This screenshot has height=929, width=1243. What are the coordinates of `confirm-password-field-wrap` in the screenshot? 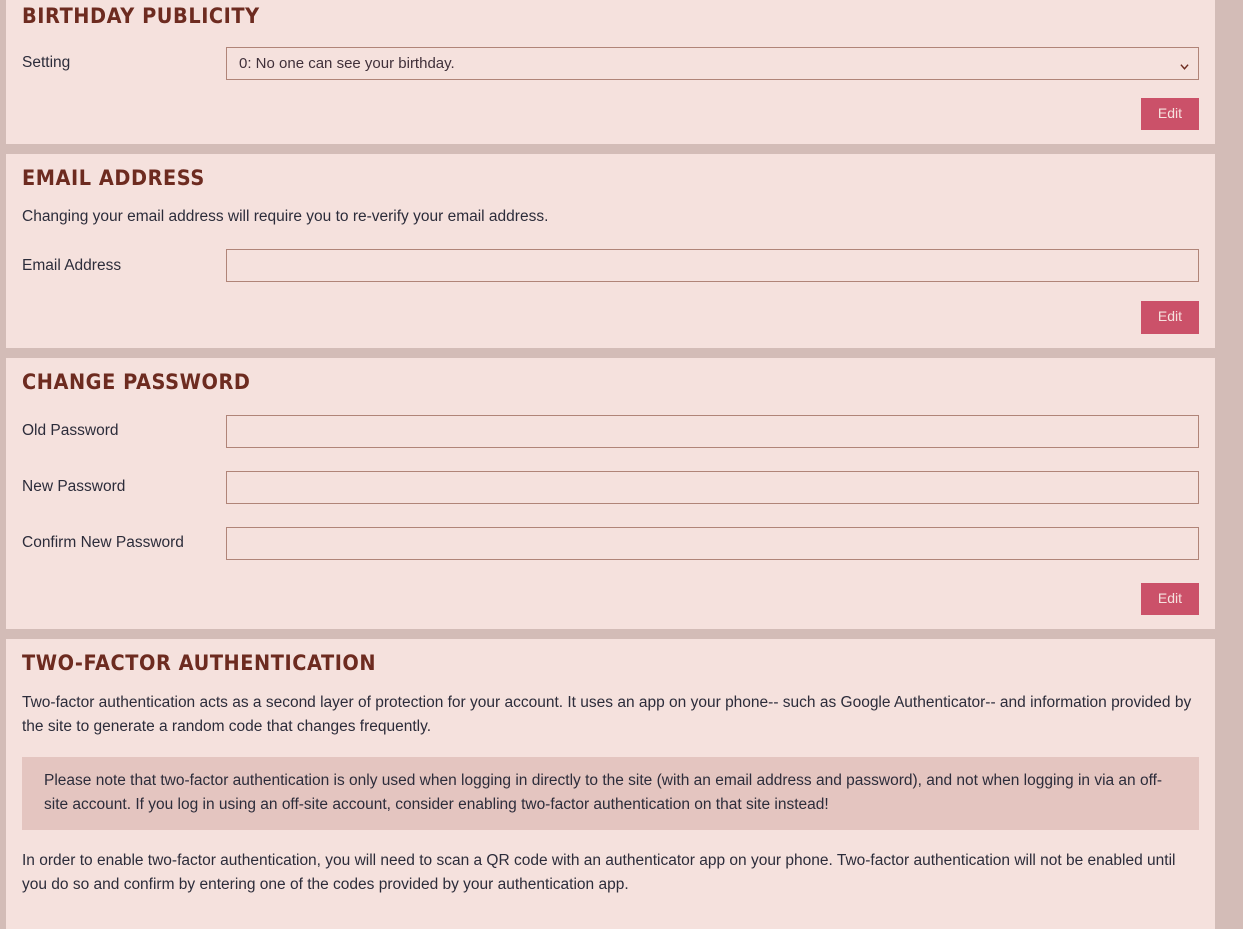 It's located at (712, 543).